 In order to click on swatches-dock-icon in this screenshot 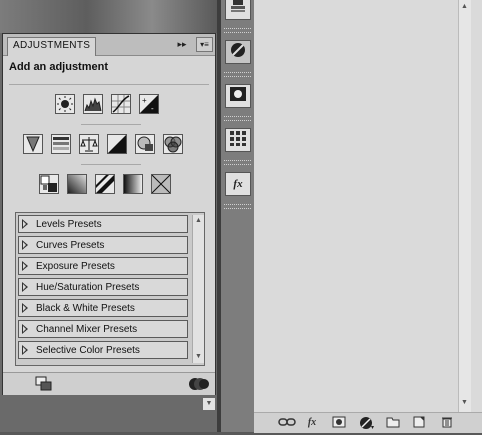, I will do `click(238, 140)`.